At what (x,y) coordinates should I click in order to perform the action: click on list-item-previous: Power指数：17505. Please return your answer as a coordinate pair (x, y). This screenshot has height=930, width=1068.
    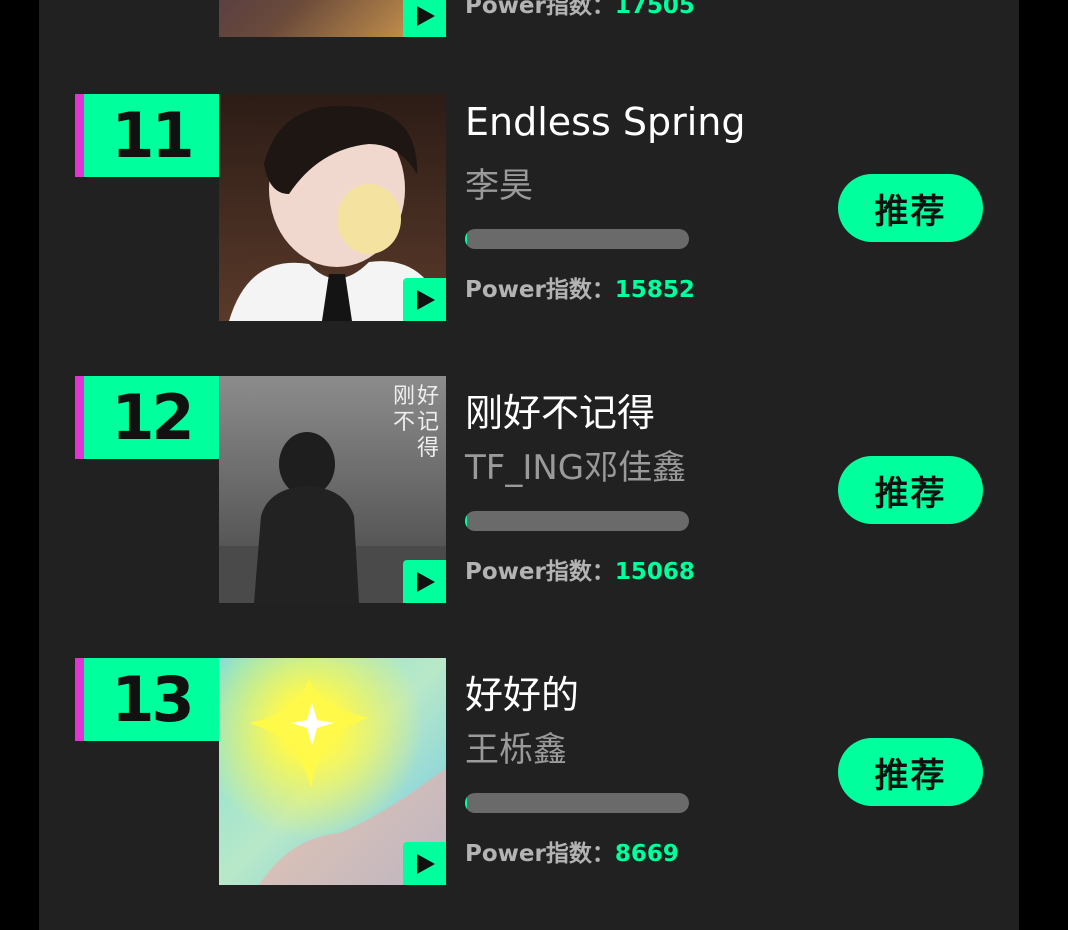
    Looking at the image, I should click on (547, 19).